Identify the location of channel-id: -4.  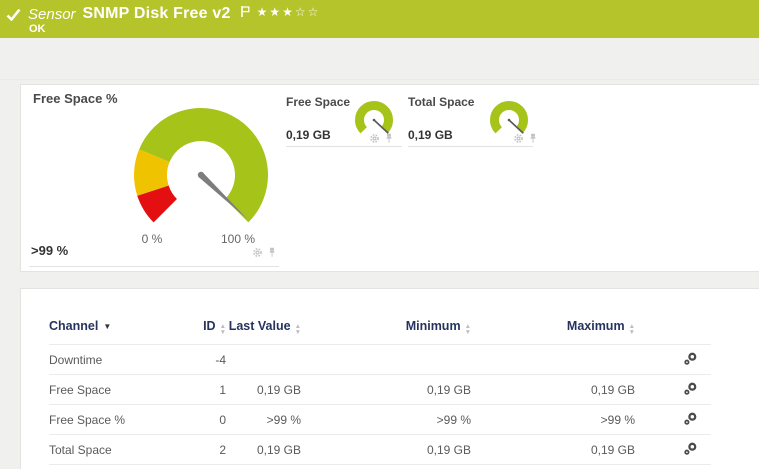
(199, 359).